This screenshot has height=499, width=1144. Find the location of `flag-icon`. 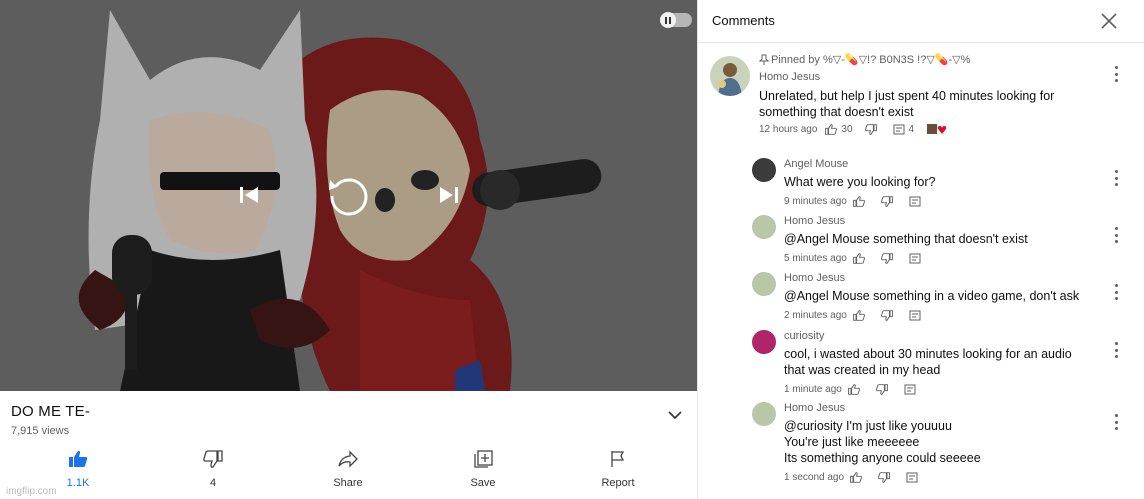

flag-icon is located at coordinates (618, 459).